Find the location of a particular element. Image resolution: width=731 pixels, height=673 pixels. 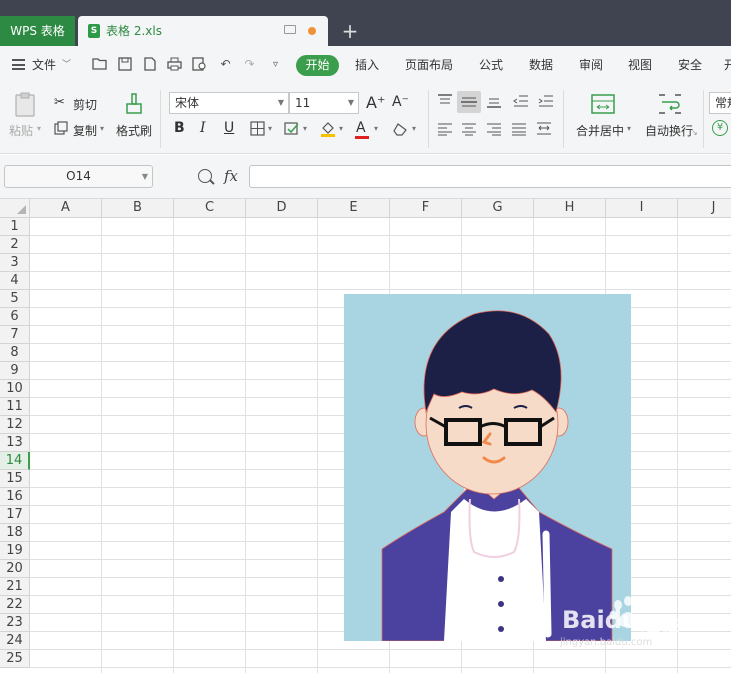

open-folder-icon is located at coordinates (99, 64).